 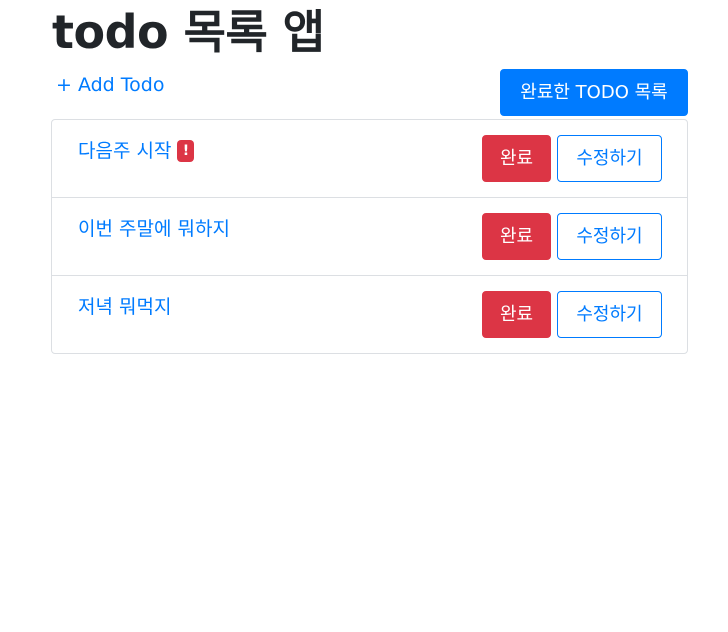 What do you see at coordinates (186, 151) in the screenshot?
I see `warning-badge-icon: !` at bounding box center [186, 151].